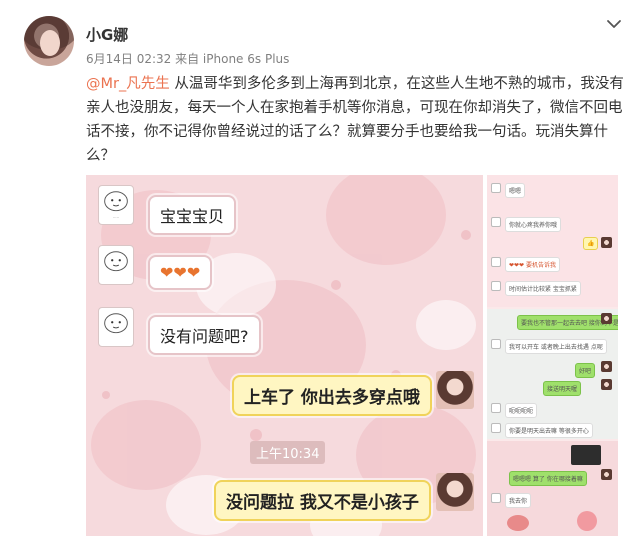  What do you see at coordinates (614, 24) in the screenshot?
I see `chevron-down-icon` at bounding box center [614, 24].